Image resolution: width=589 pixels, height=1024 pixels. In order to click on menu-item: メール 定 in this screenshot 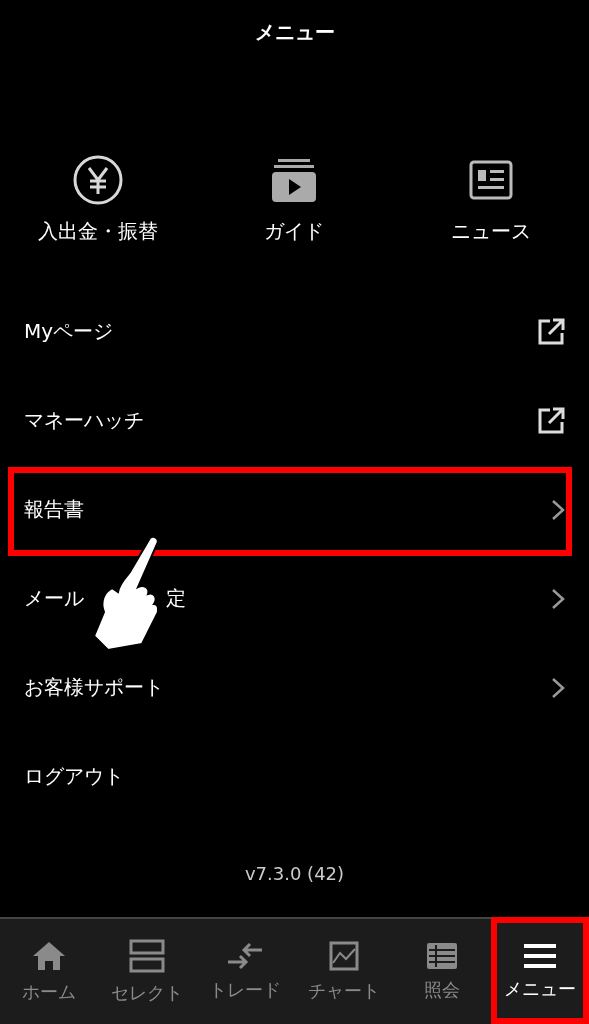, I will do `click(294, 598)`.